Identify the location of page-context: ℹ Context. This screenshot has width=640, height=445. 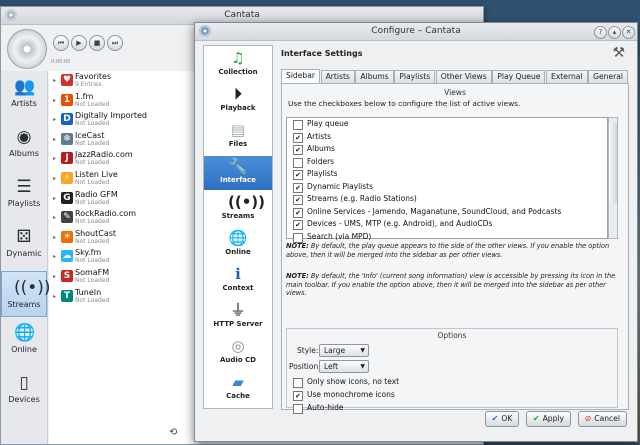
(238, 281).